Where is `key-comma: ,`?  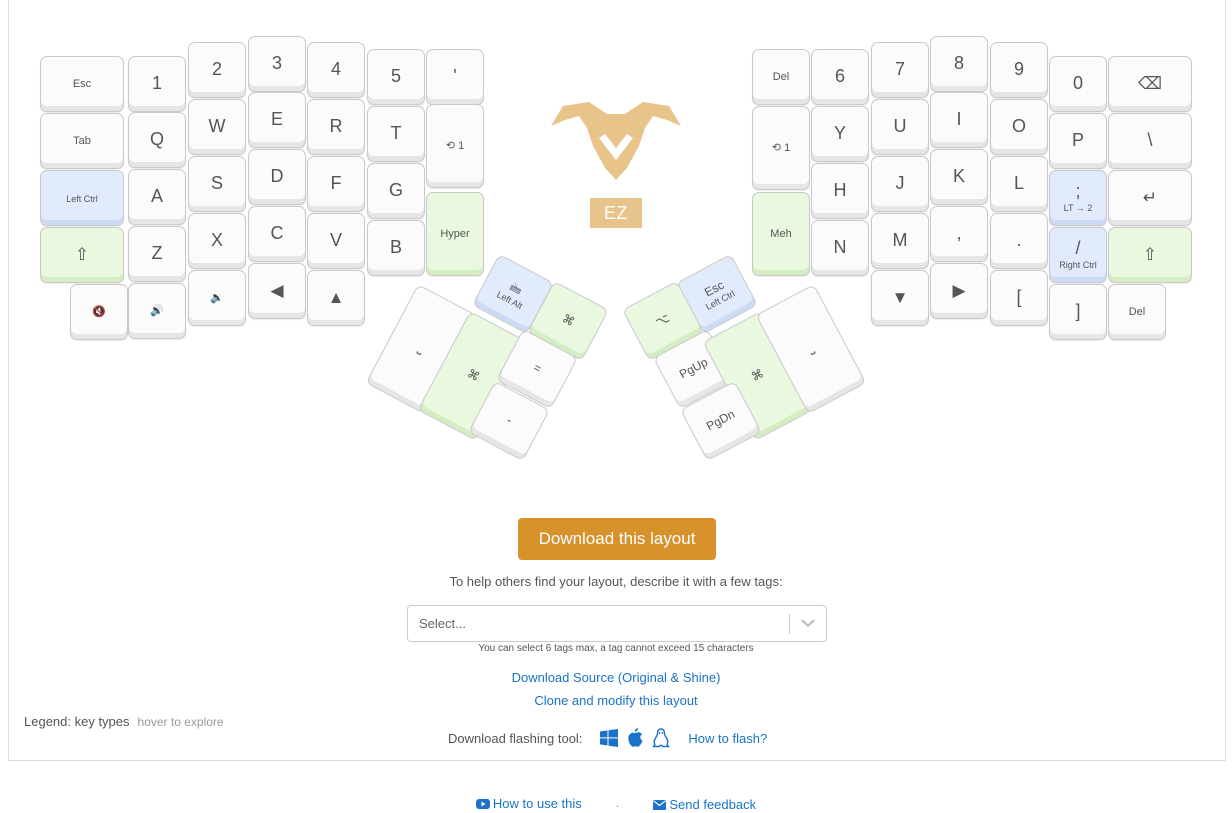 key-comma: , is located at coordinates (959, 234).